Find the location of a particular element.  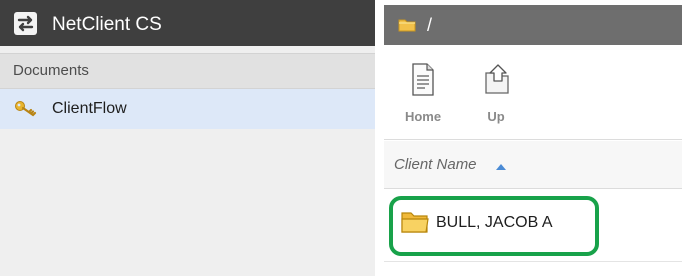

up-button-label: Up is located at coordinates (496, 116).